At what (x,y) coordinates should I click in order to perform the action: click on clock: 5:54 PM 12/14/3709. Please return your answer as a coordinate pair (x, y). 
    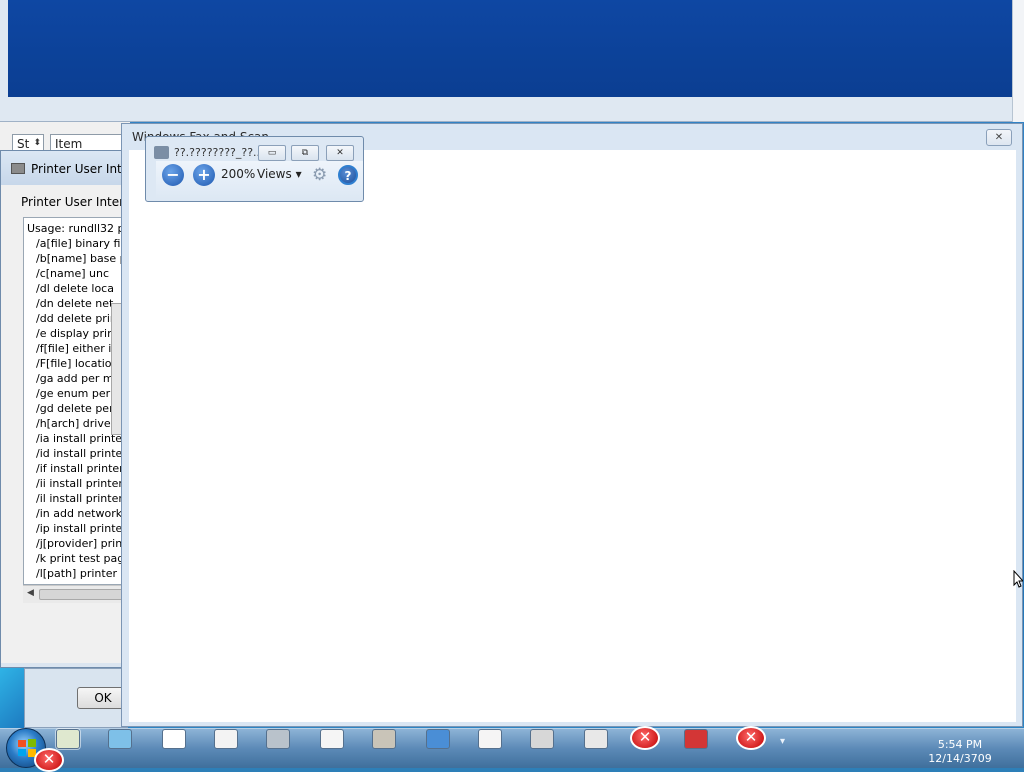
    Looking at the image, I should click on (960, 752).